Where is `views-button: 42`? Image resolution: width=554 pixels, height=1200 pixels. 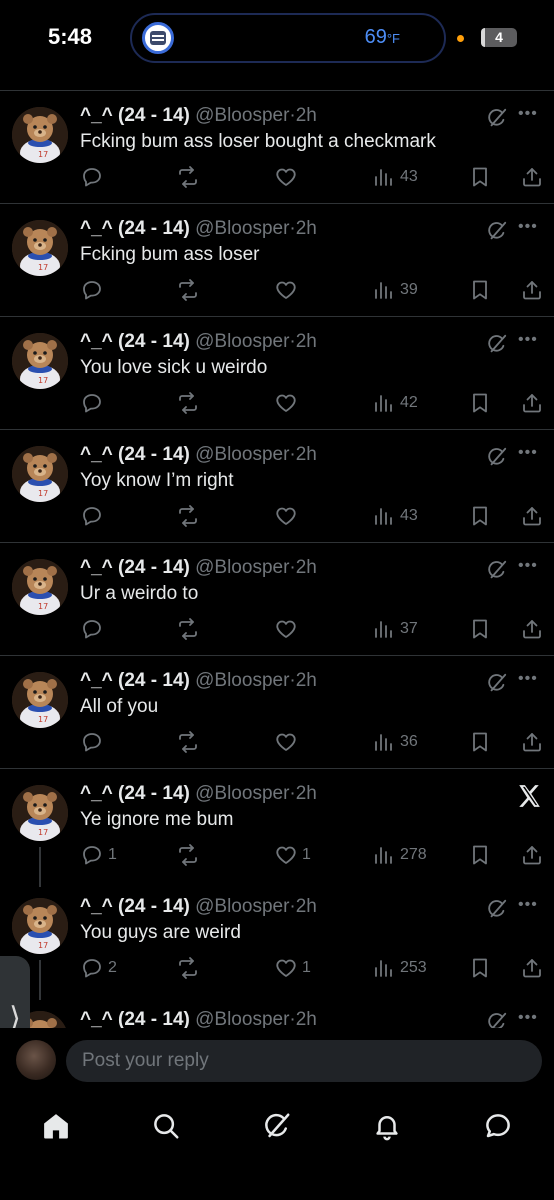 views-button: 42 is located at coordinates (395, 403).